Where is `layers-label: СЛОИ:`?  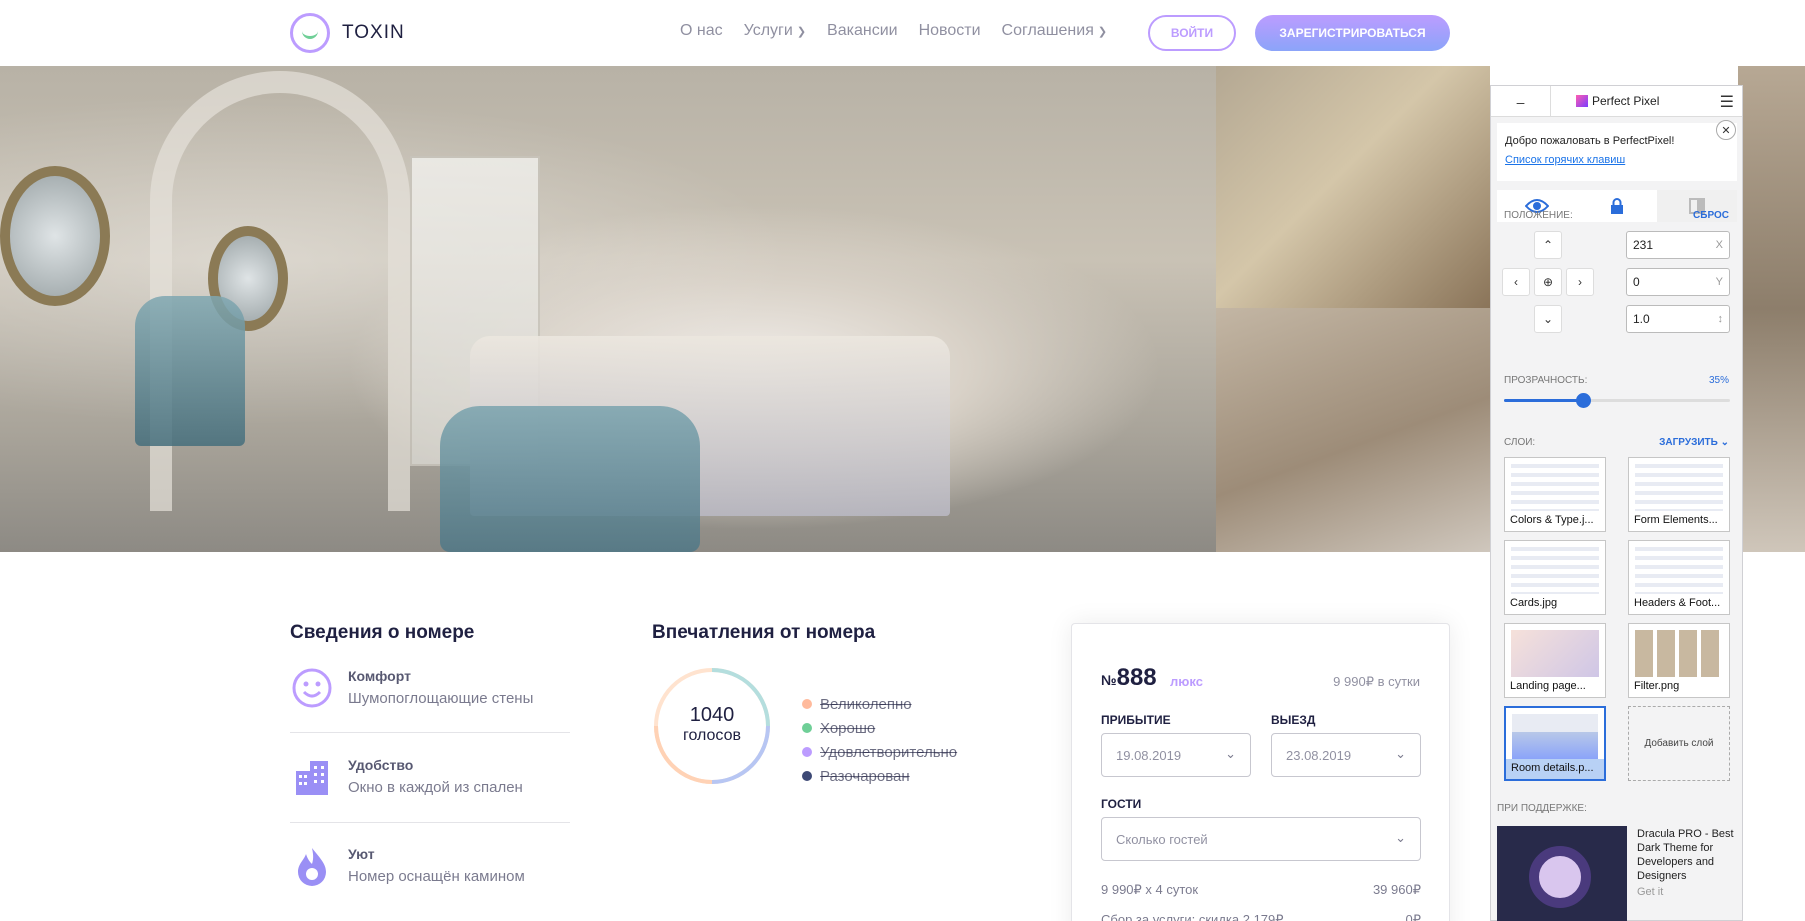 layers-label: СЛОИ: is located at coordinates (1520, 442).